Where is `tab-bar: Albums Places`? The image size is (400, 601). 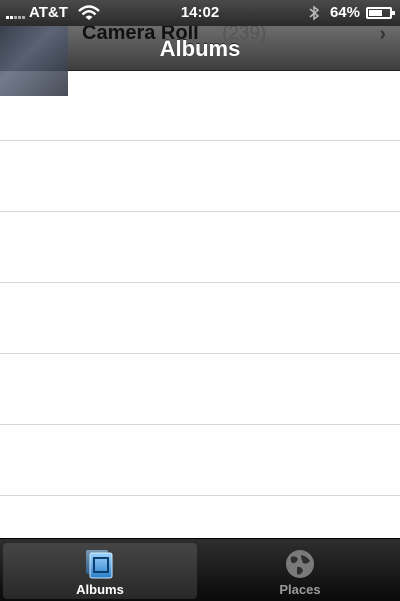 tab-bar: Albums Places is located at coordinates (200, 569).